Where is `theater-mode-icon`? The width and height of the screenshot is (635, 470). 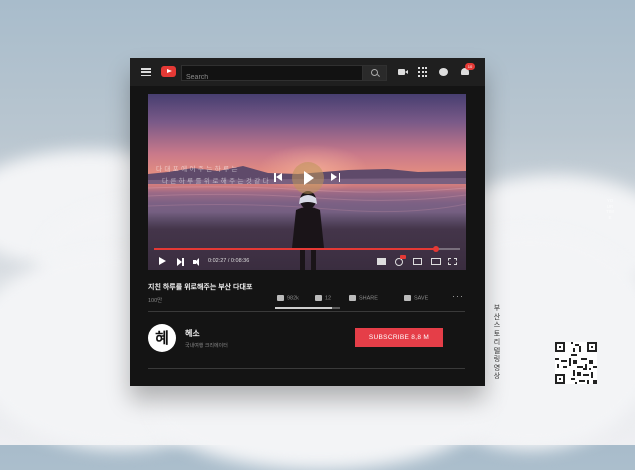
theater-mode-icon is located at coordinates (436, 261).